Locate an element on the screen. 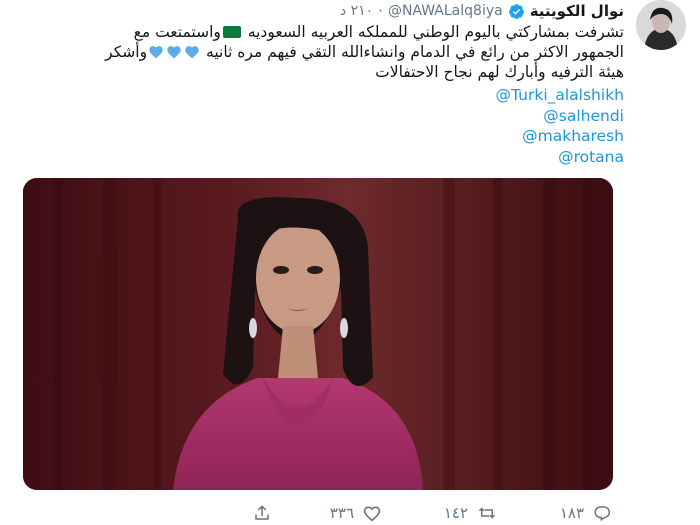  display-name: نوال الكويتية is located at coordinates (577, 11).